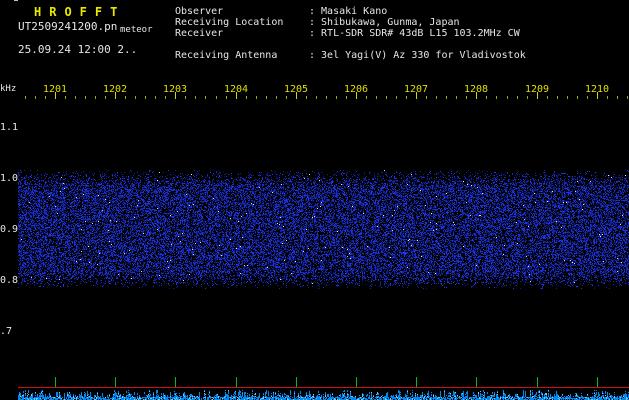 Image resolution: width=629 pixels, height=400 pixels. What do you see at coordinates (281, 11) in the screenshot?
I see `info-row-observer: Observer : Masaki Kano` at bounding box center [281, 11].